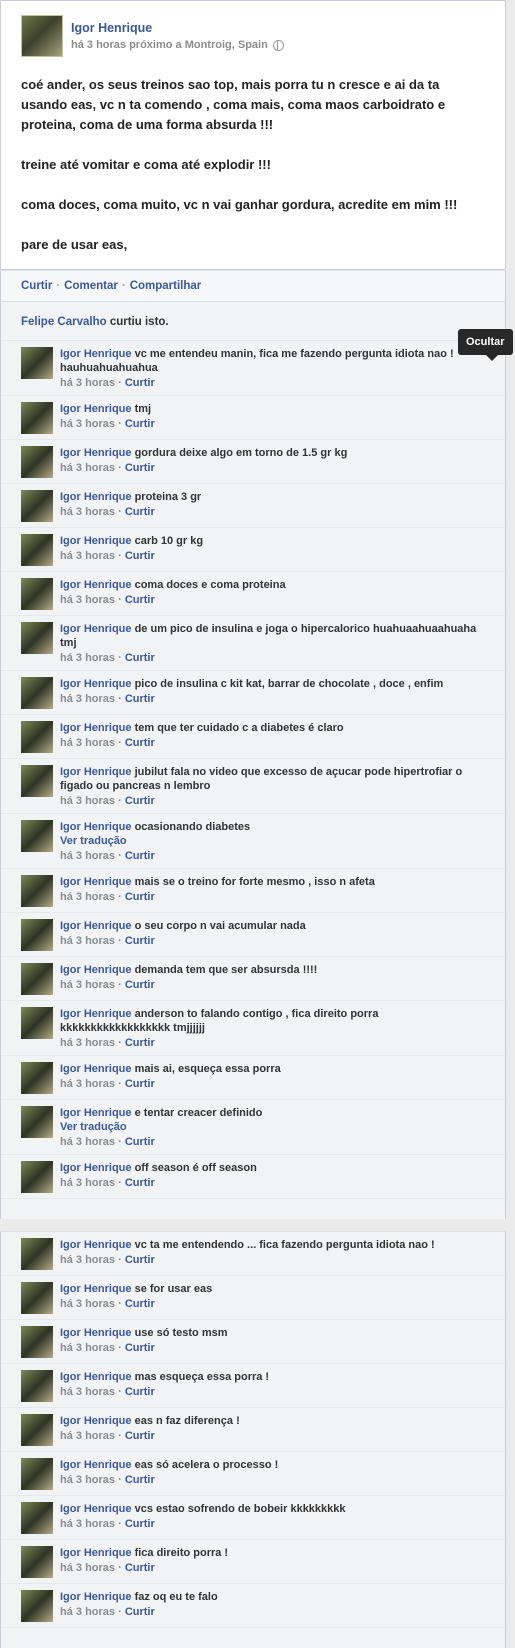 This screenshot has width=515, height=1648. What do you see at coordinates (91, 286) in the screenshot?
I see `comment-link: Comentar` at bounding box center [91, 286].